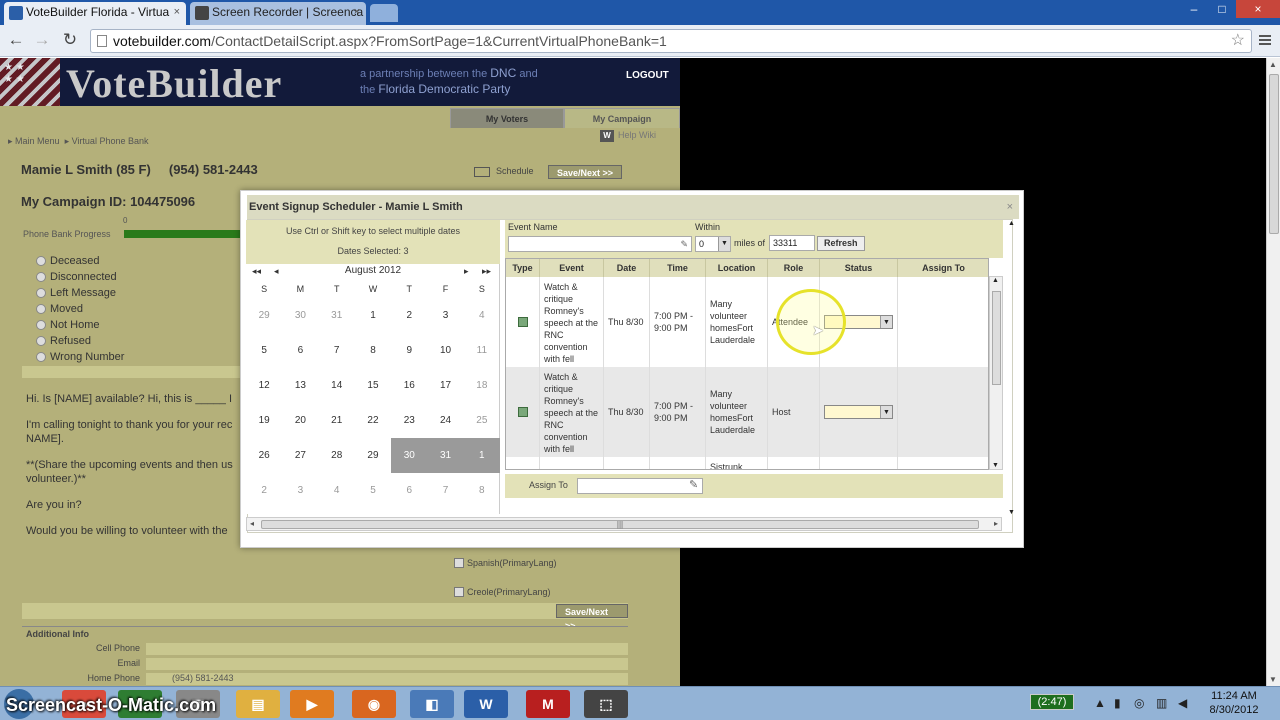  Describe the element at coordinates (841, 243) in the screenshot. I see `refresh-button: Refresh` at that location.